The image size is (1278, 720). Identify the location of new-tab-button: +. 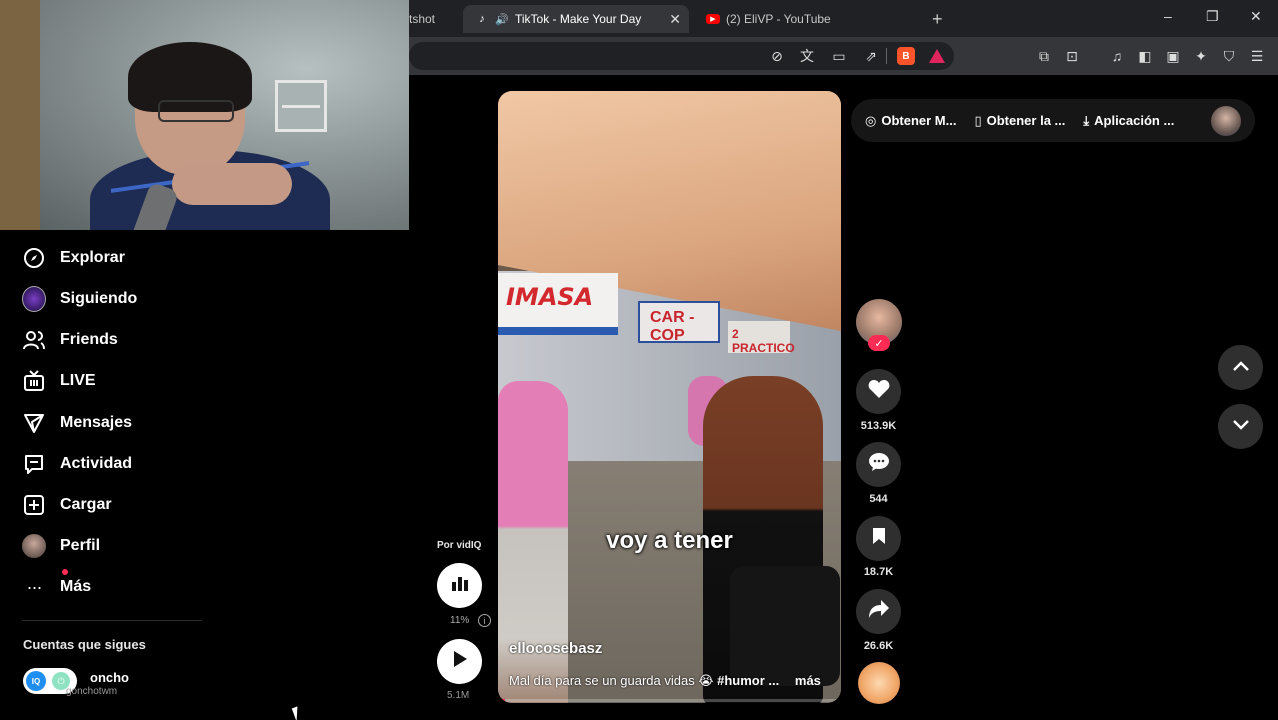
(937, 19).